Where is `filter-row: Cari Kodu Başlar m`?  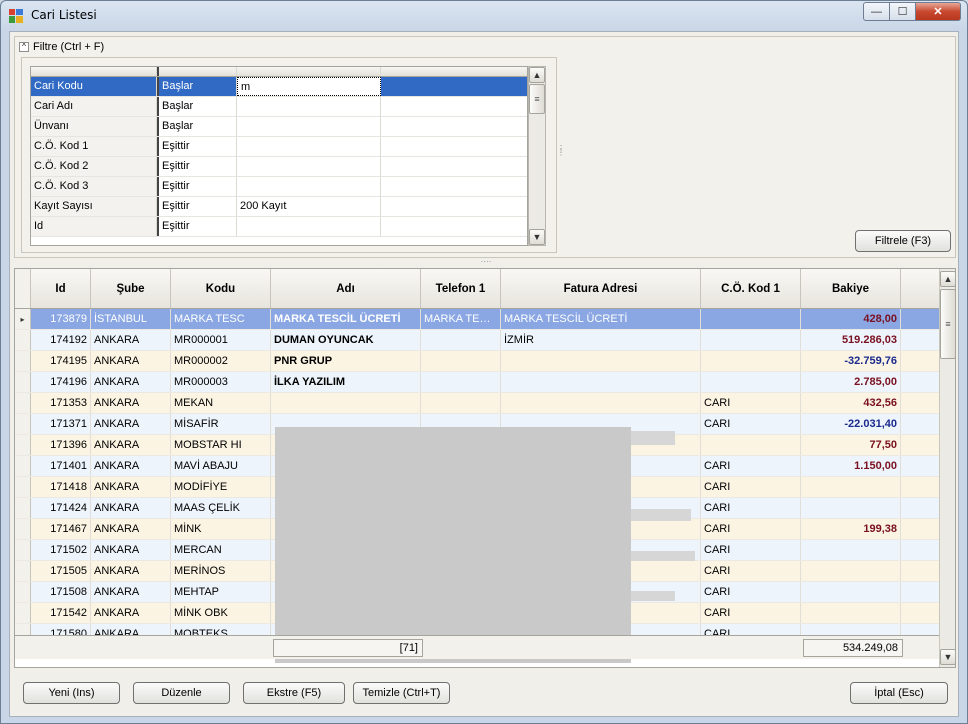
filter-row: Cari Kodu Başlar m is located at coordinates (279, 87).